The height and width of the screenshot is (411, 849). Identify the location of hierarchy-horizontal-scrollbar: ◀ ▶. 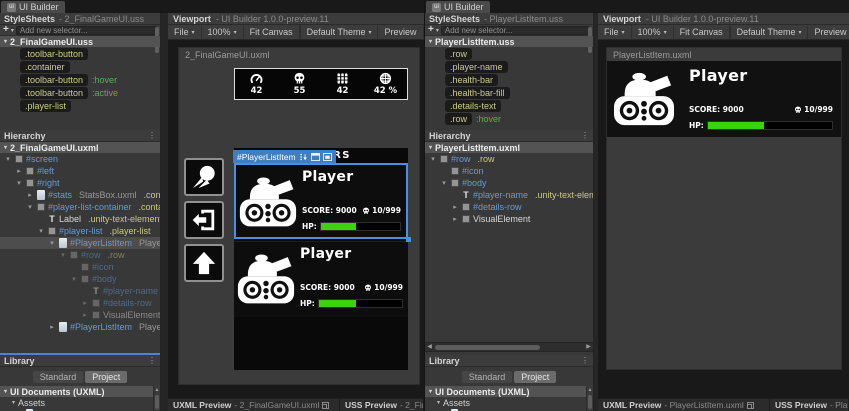
(509, 347).